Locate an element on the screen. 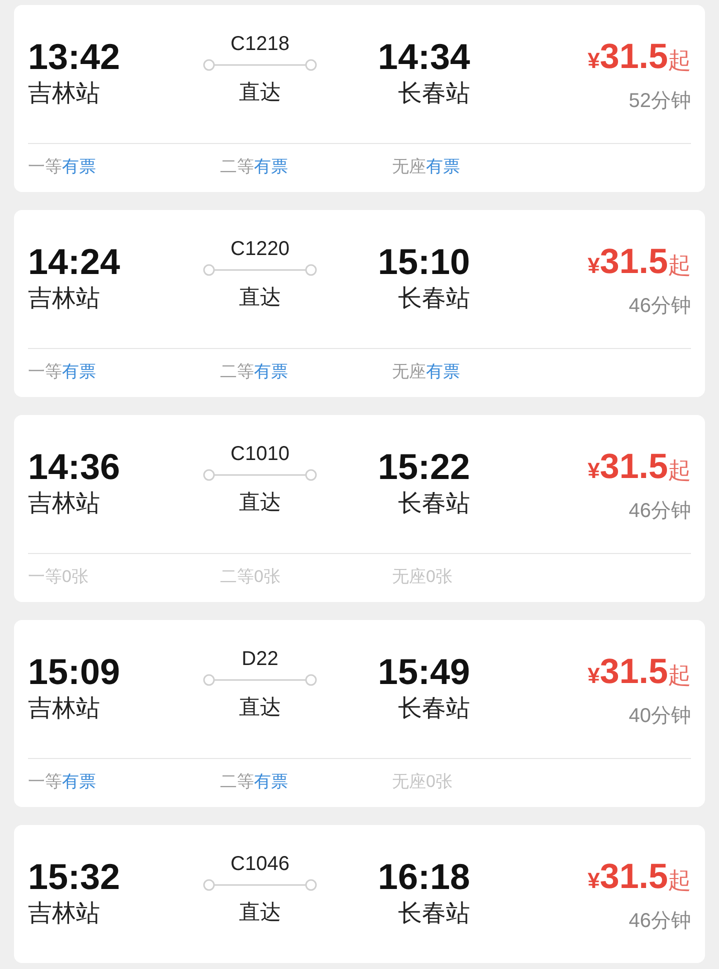 The image size is (719, 969). arrival-time: 15:10 is located at coordinates (424, 262).